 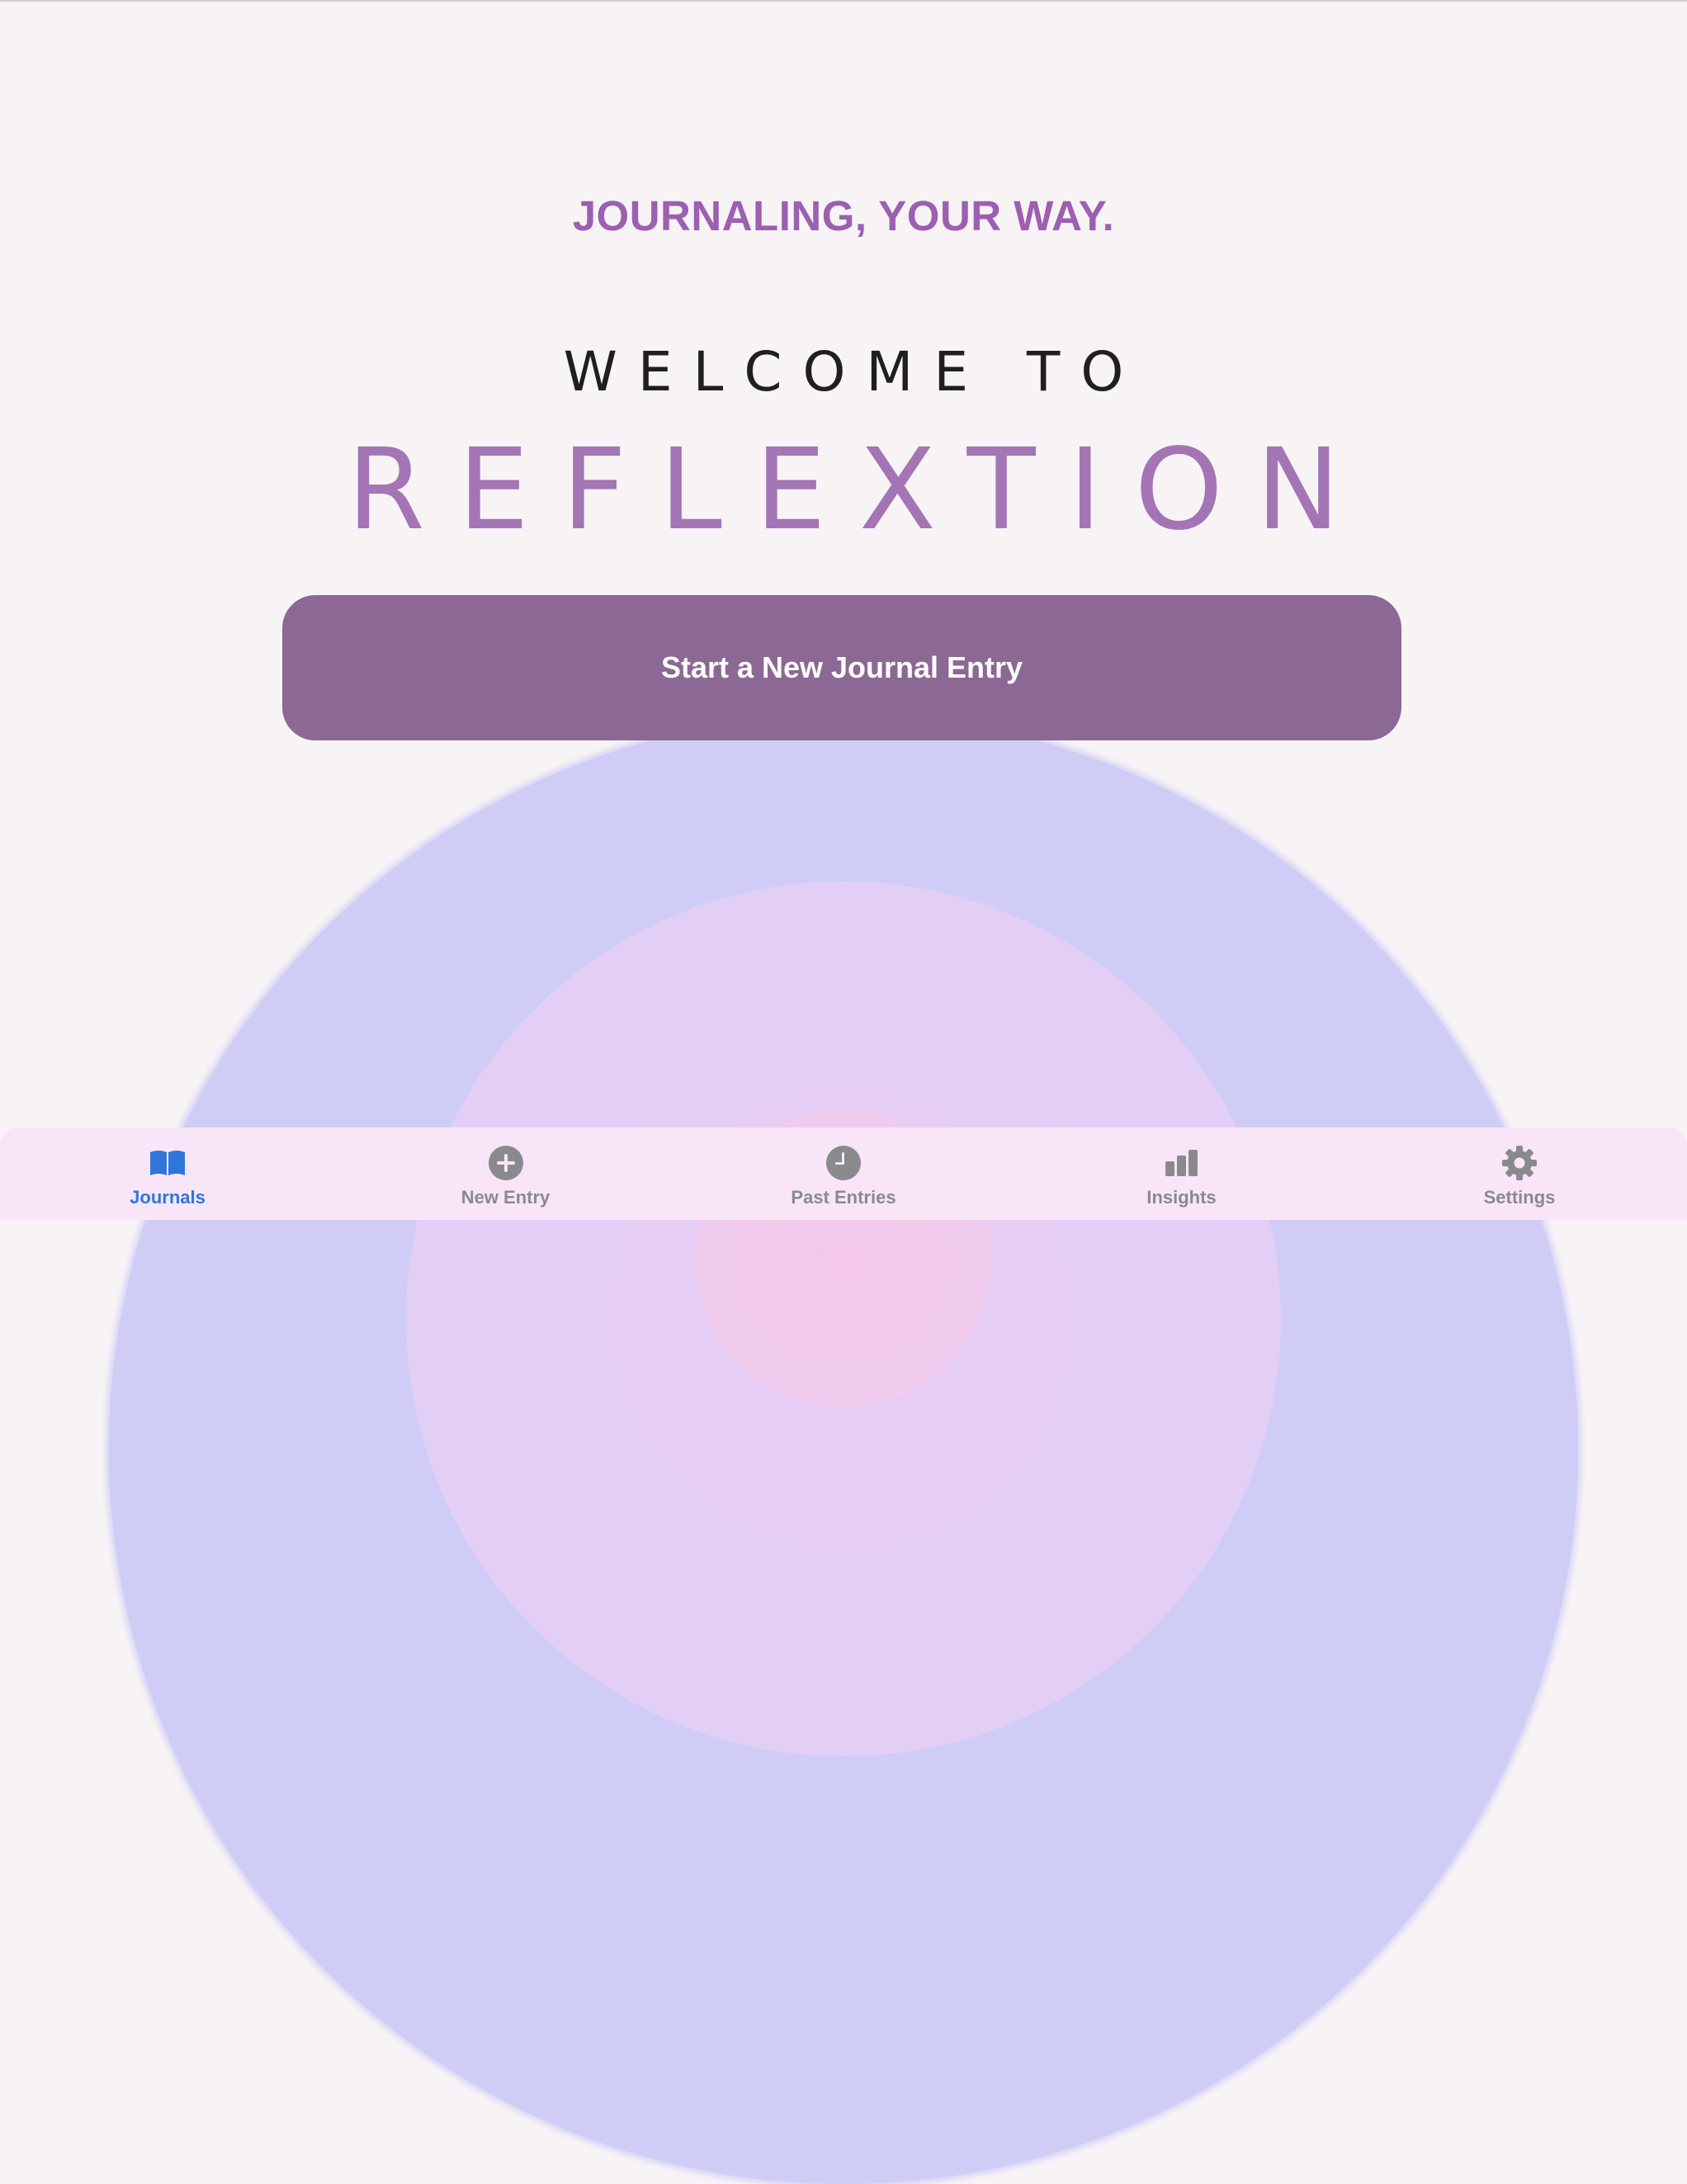 What do you see at coordinates (168, 1197) in the screenshot?
I see `tab-label: Journals` at bounding box center [168, 1197].